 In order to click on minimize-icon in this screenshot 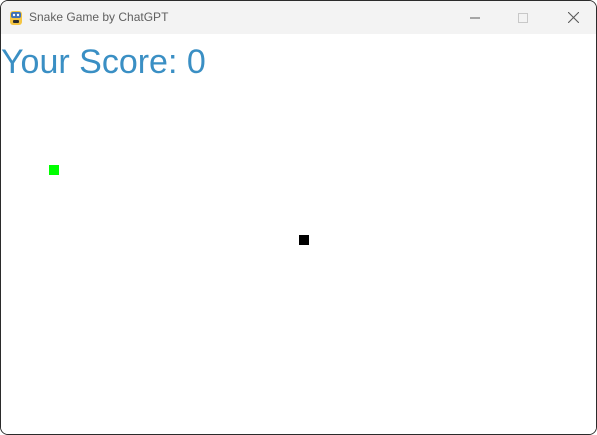, I will do `click(475, 17)`.